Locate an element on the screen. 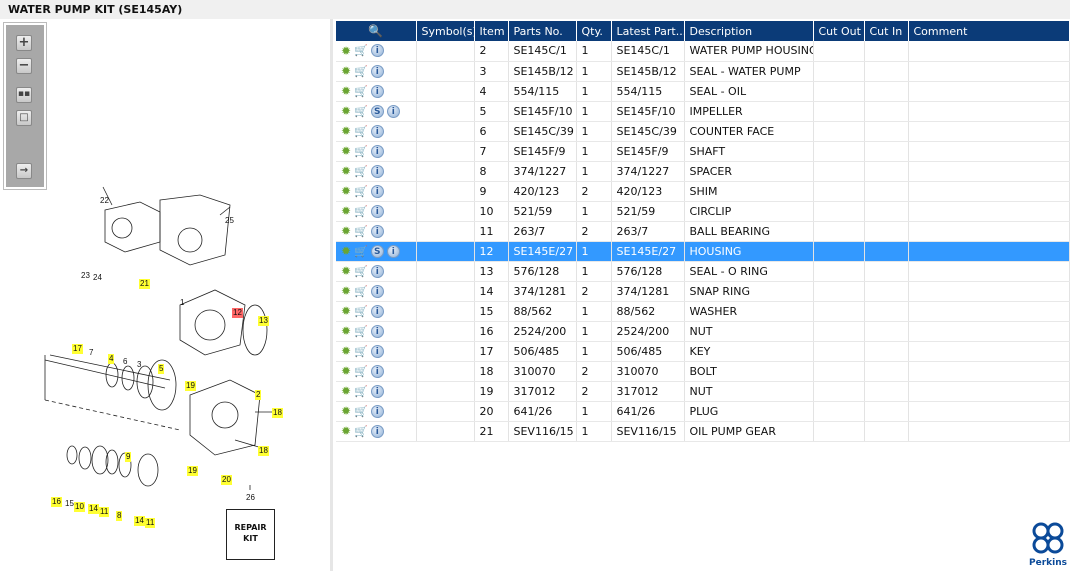 The height and width of the screenshot is (571, 1070). column-header: Symbol(s) is located at coordinates (445, 31).